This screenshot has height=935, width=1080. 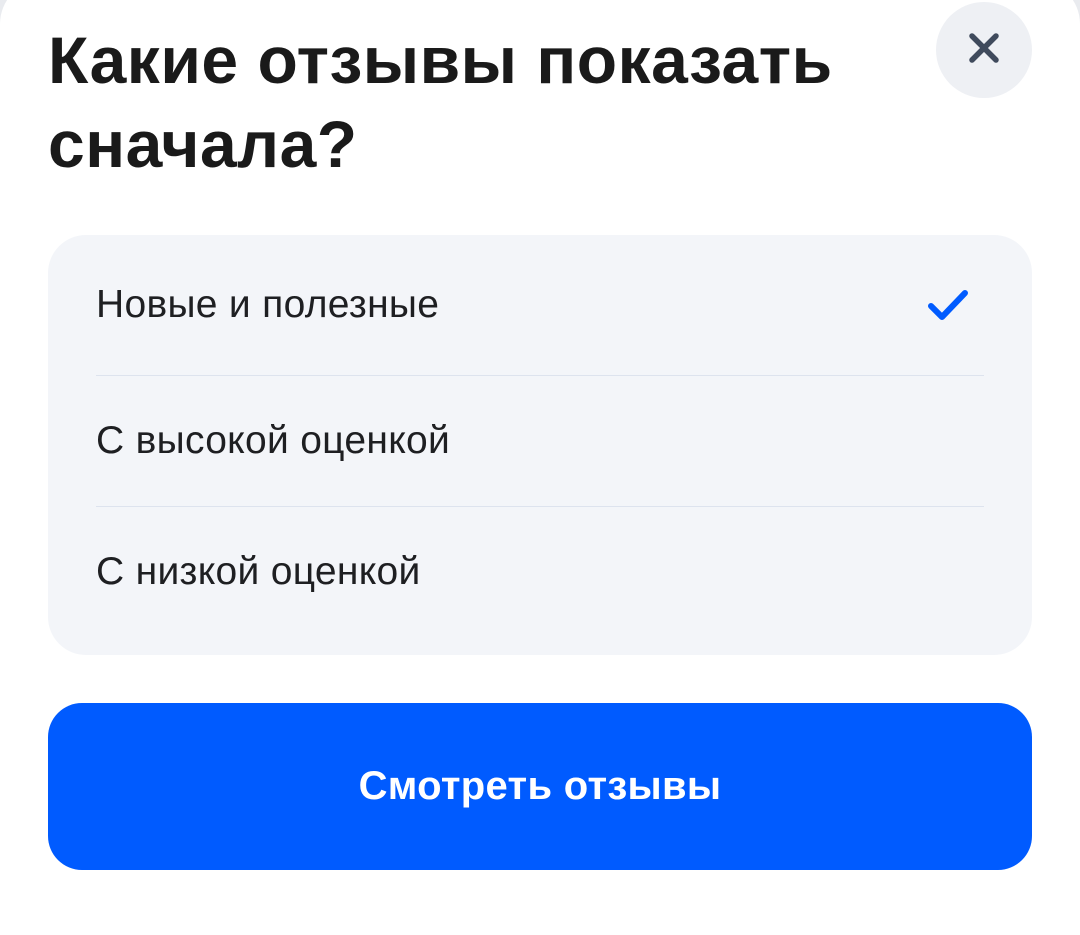 I want to click on sort-option-label: С низкой оценкой, so click(x=258, y=571).